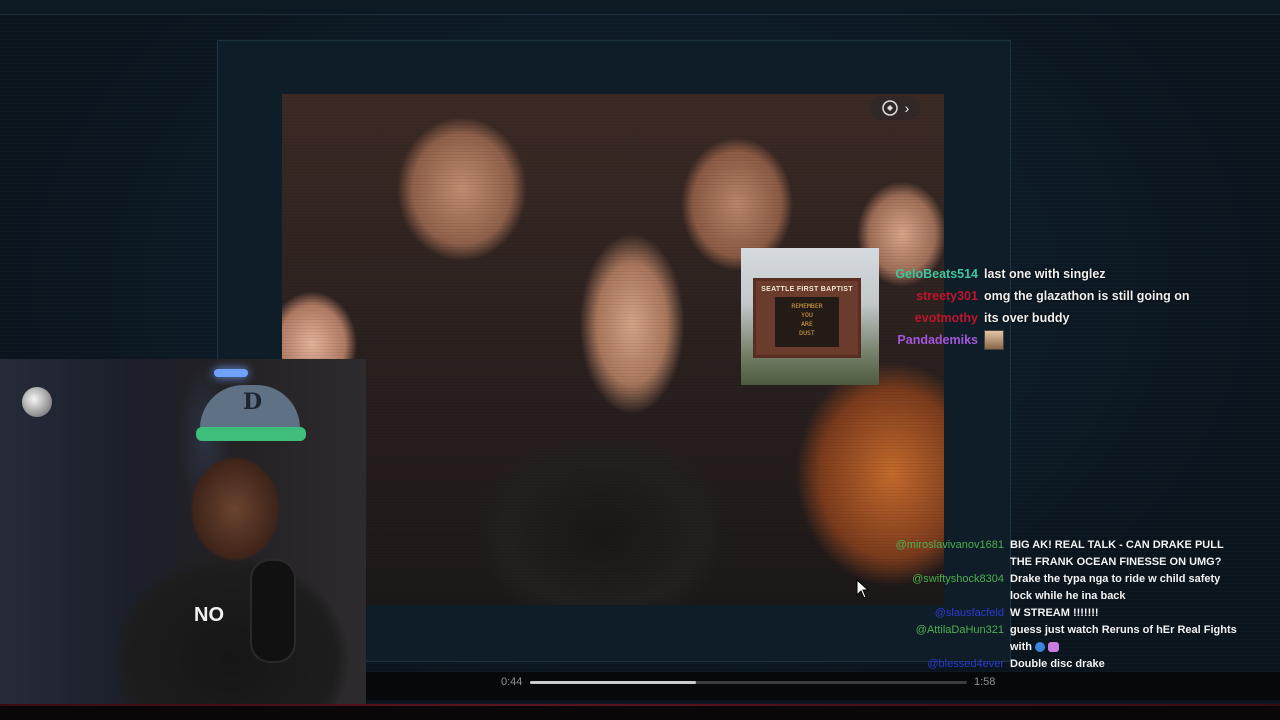 This screenshot has width=1280, height=720. What do you see at coordinates (946, 318) in the screenshot?
I see `chat-username: evotmothy` at bounding box center [946, 318].